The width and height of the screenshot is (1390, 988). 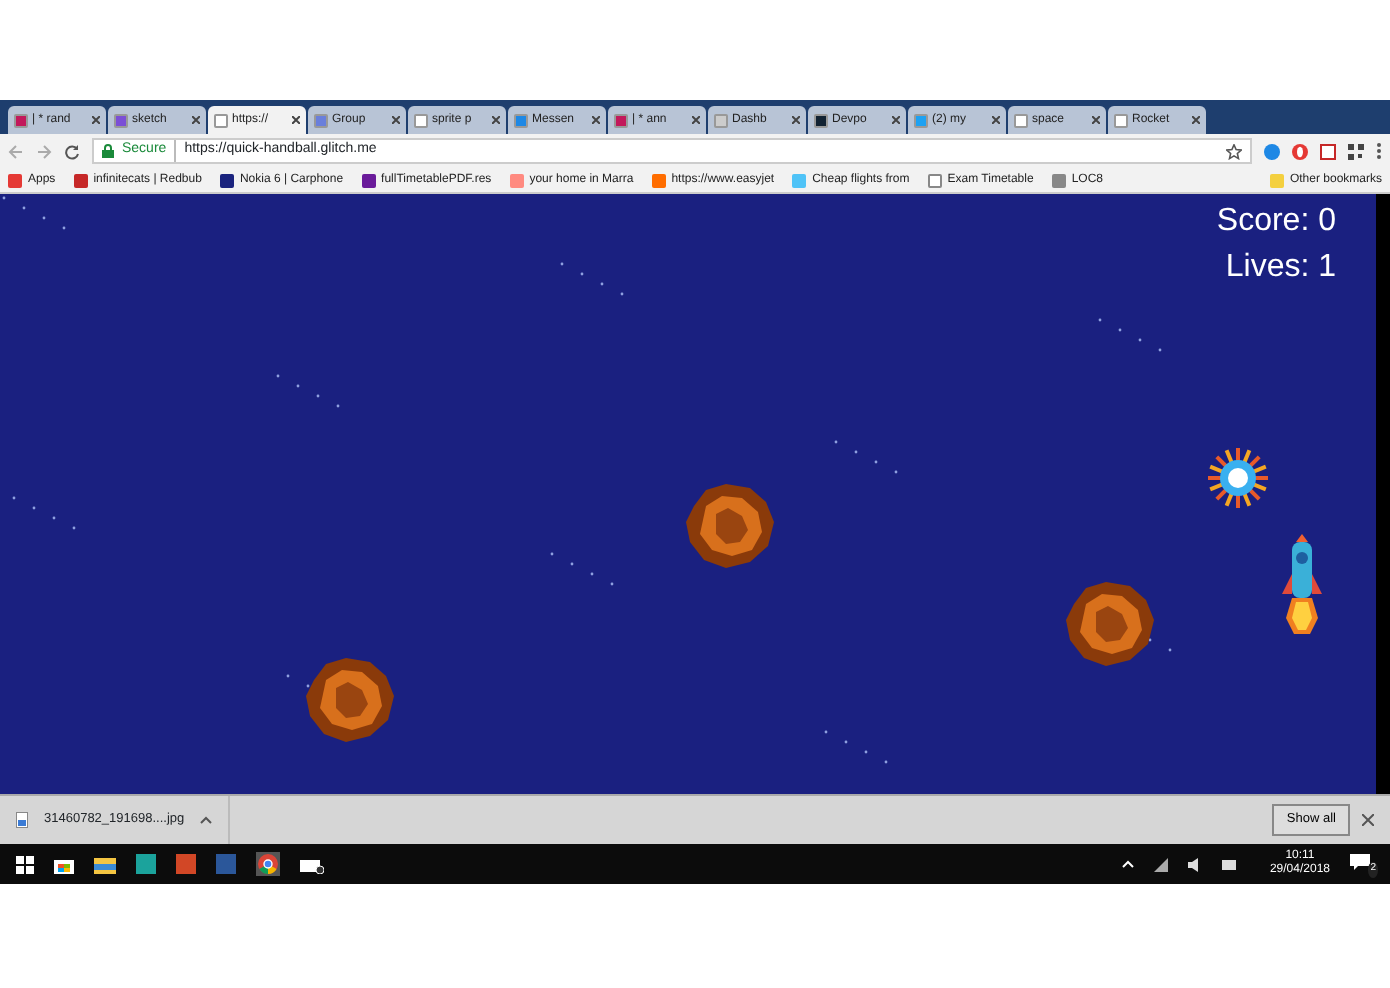 What do you see at coordinates (108, 151) in the screenshot?
I see `lock-icon` at bounding box center [108, 151].